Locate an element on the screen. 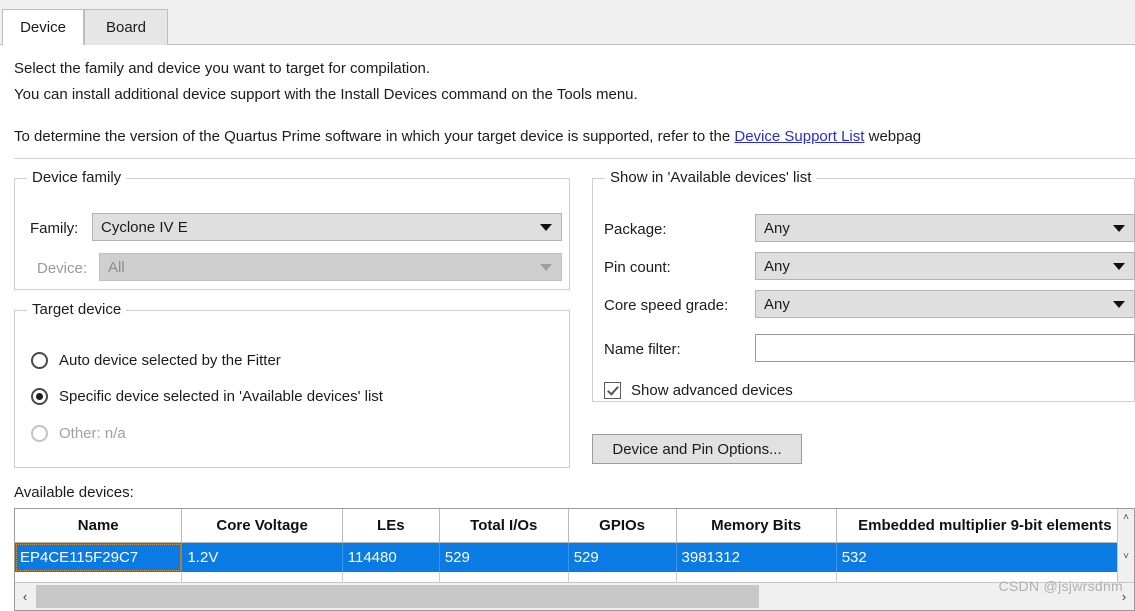  device-dropdown-value: All is located at coordinates (116, 267).